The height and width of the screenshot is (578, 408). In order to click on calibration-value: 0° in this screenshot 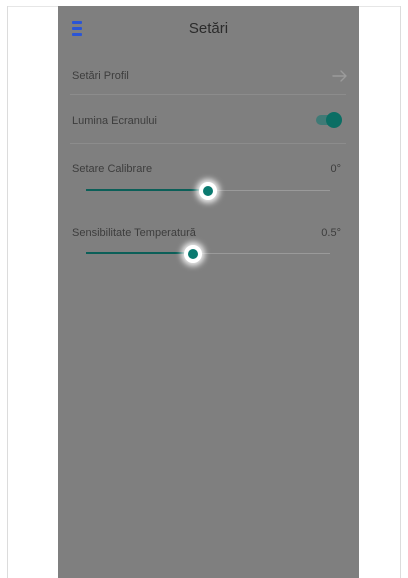, I will do `click(335, 169)`.